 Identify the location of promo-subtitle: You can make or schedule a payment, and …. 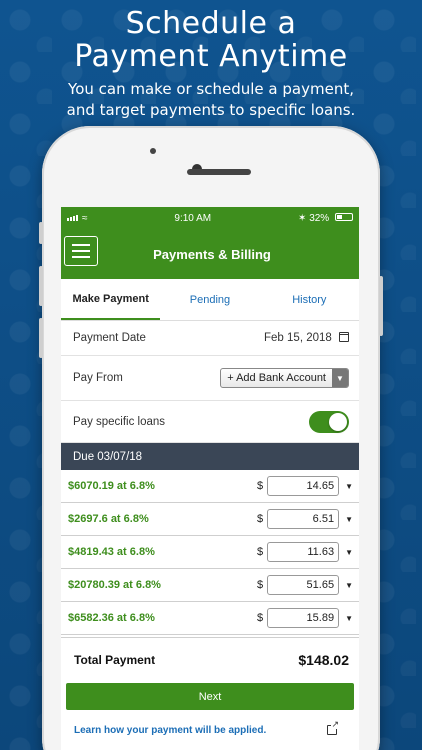
(211, 100).